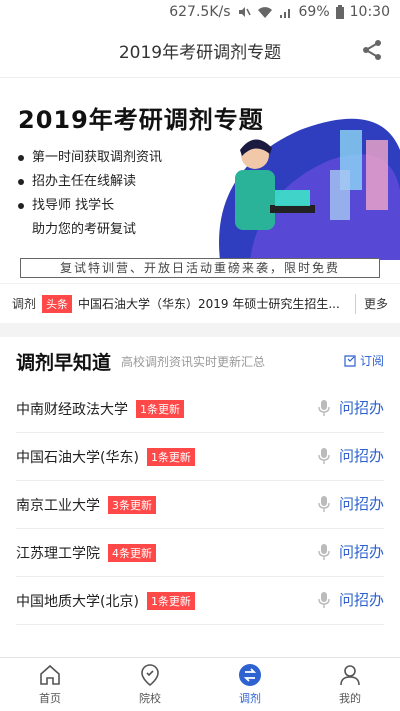 The width and height of the screenshot is (400, 711). I want to click on tab-me: 我的, so click(350, 684).